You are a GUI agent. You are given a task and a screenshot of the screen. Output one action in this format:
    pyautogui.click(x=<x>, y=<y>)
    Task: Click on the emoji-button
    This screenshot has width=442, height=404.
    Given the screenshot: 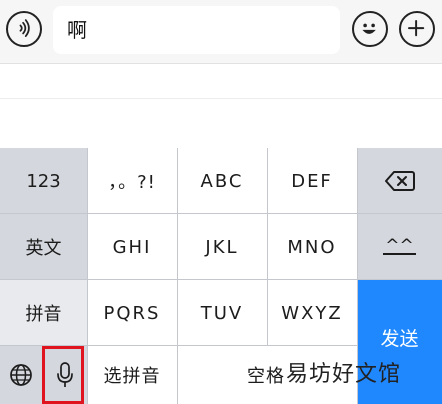 What is the action you would take?
    pyautogui.click(x=370, y=29)
    